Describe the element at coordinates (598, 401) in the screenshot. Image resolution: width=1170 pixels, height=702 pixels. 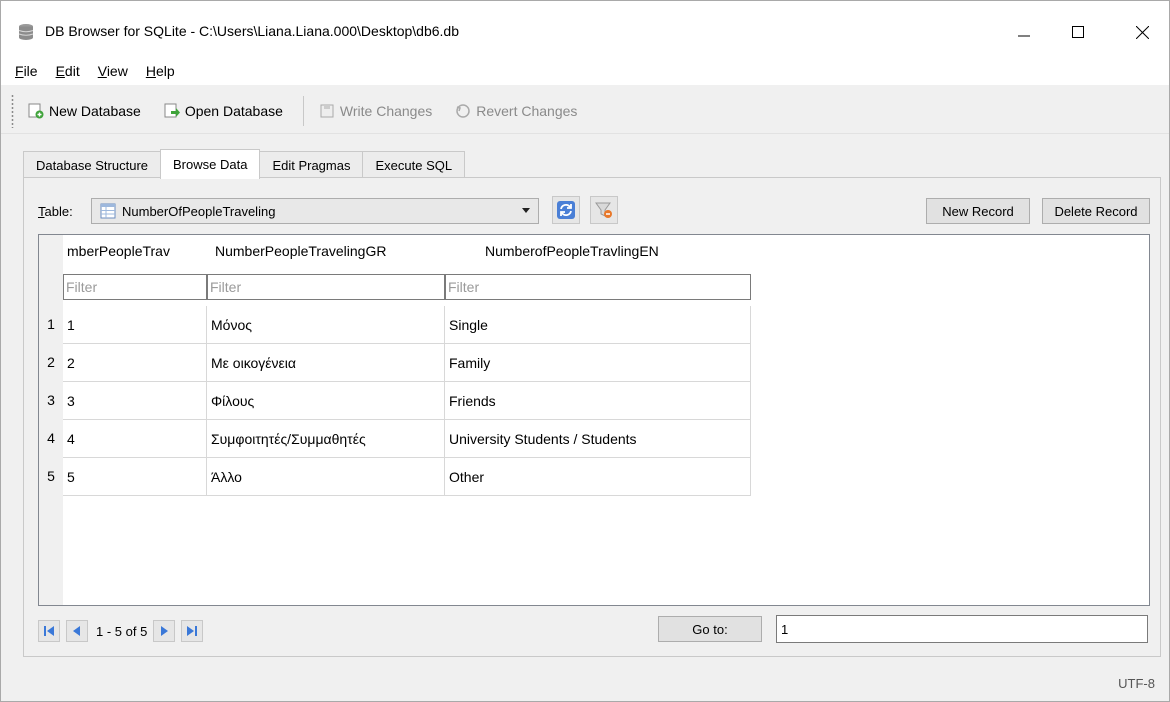
I see `table-cell: Friends` at that location.